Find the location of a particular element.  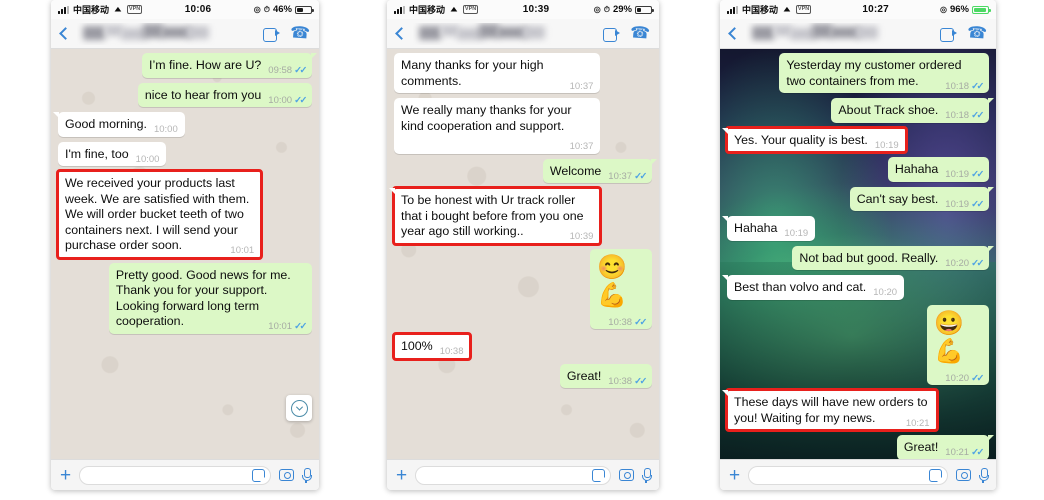

message-bubble: Not bad but good. Really. 10:20 ✓✓ is located at coordinates (893, 258).